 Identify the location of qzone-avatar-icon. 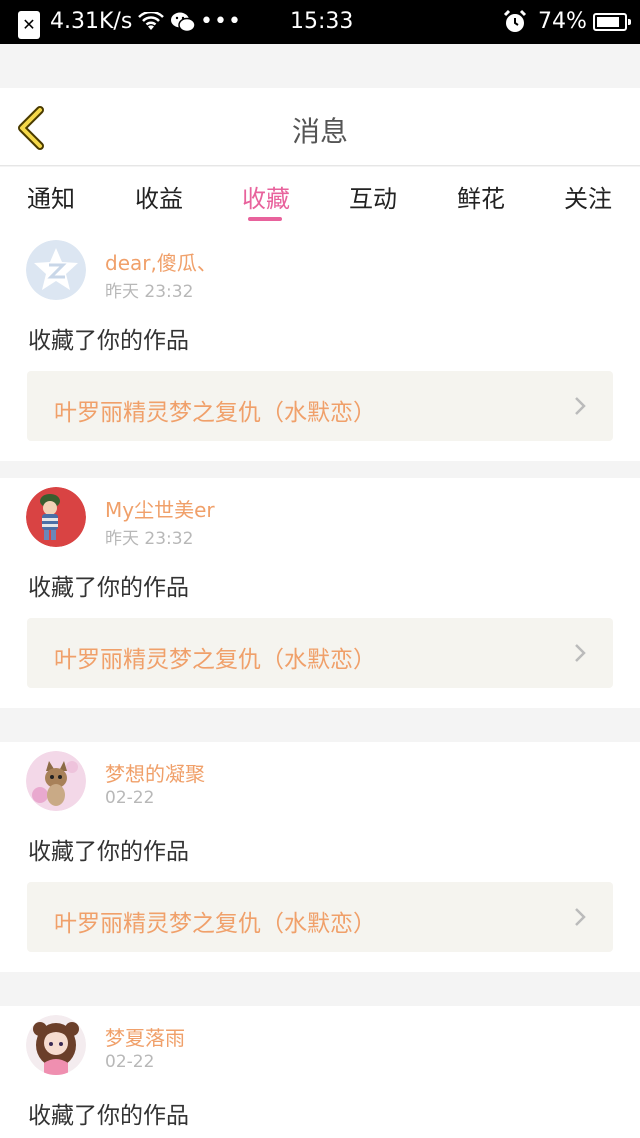
(56, 270).